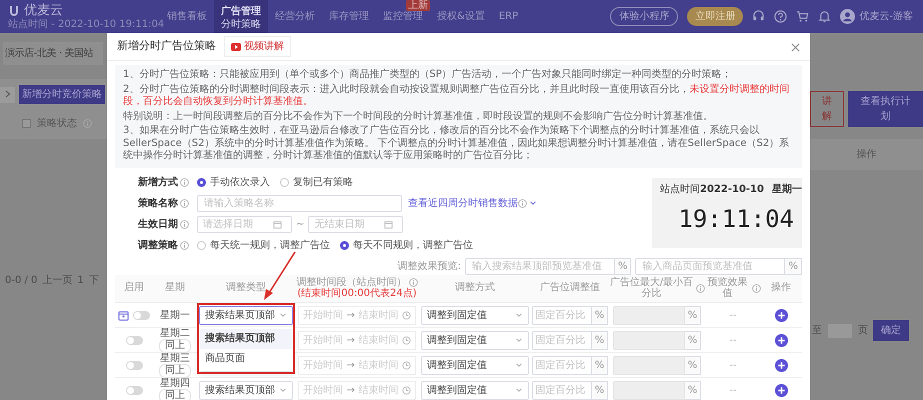  What do you see at coordinates (240, 182) in the screenshot?
I see `radio-label: 手动依次录入` at bounding box center [240, 182].